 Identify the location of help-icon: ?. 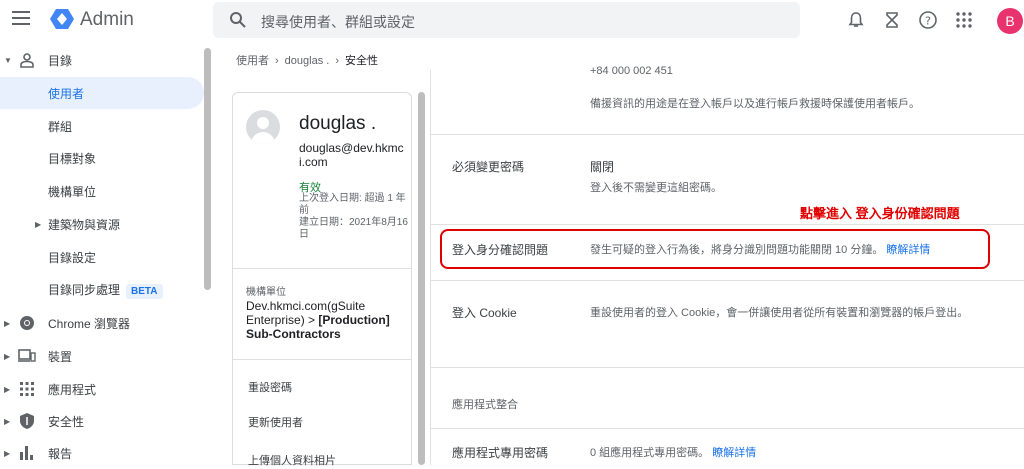
(928, 20).